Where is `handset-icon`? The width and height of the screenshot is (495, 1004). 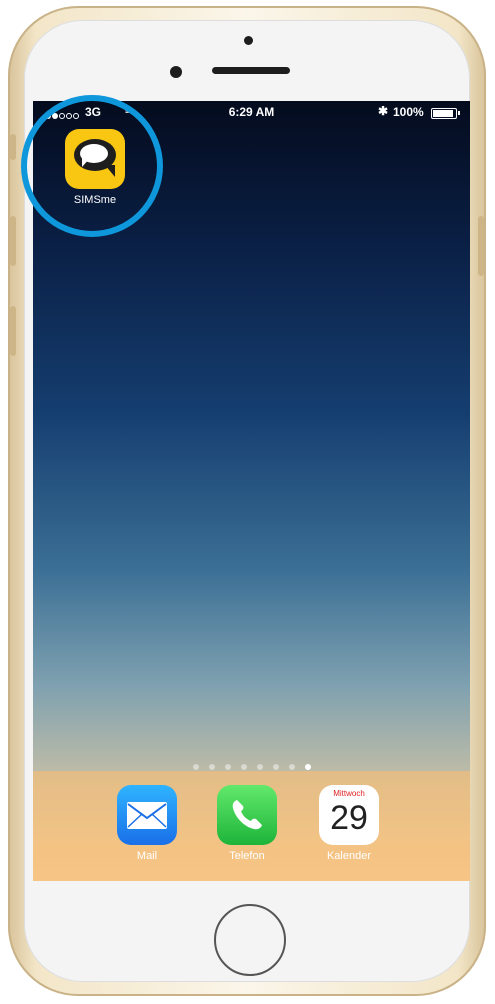
handset-icon is located at coordinates (247, 815).